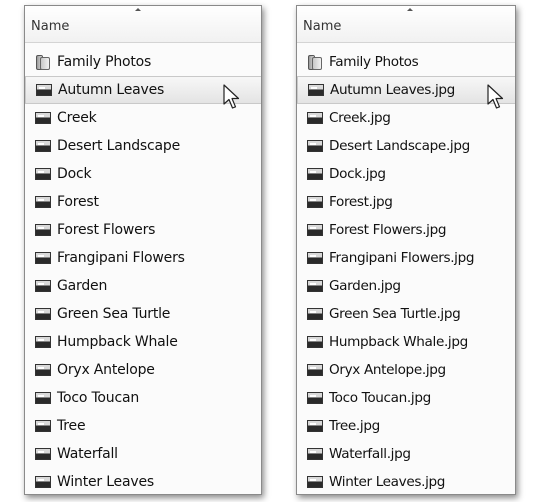  I want to click on item-name: Forest Flowers.jpg, so click(388, 230).